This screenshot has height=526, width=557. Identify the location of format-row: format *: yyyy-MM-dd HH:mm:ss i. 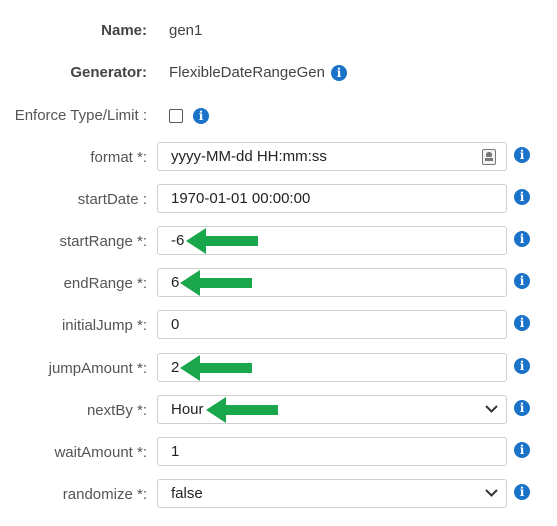
(278, 156).